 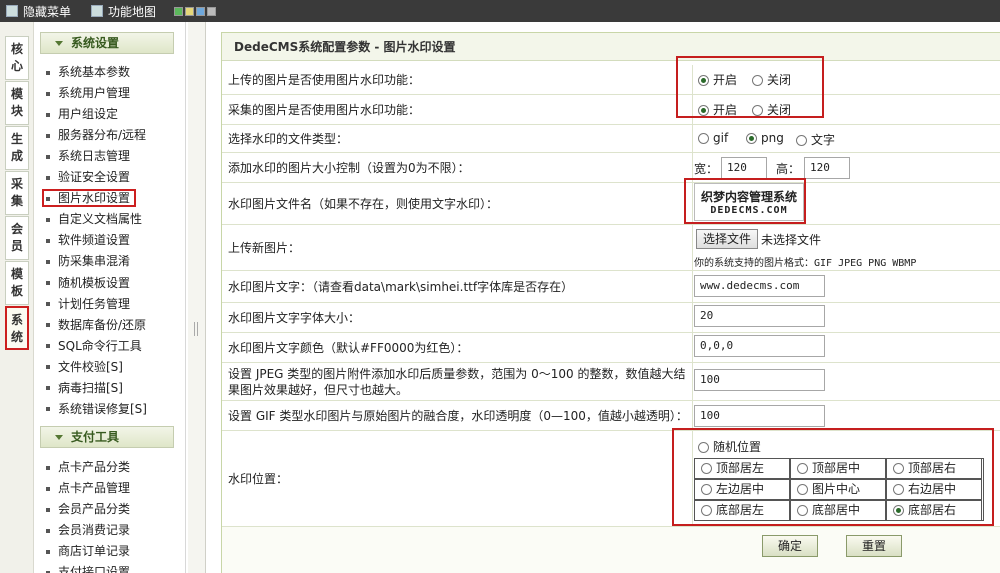 I want to click on menu-item: 图片水印设置, so click(x=89, y=198).